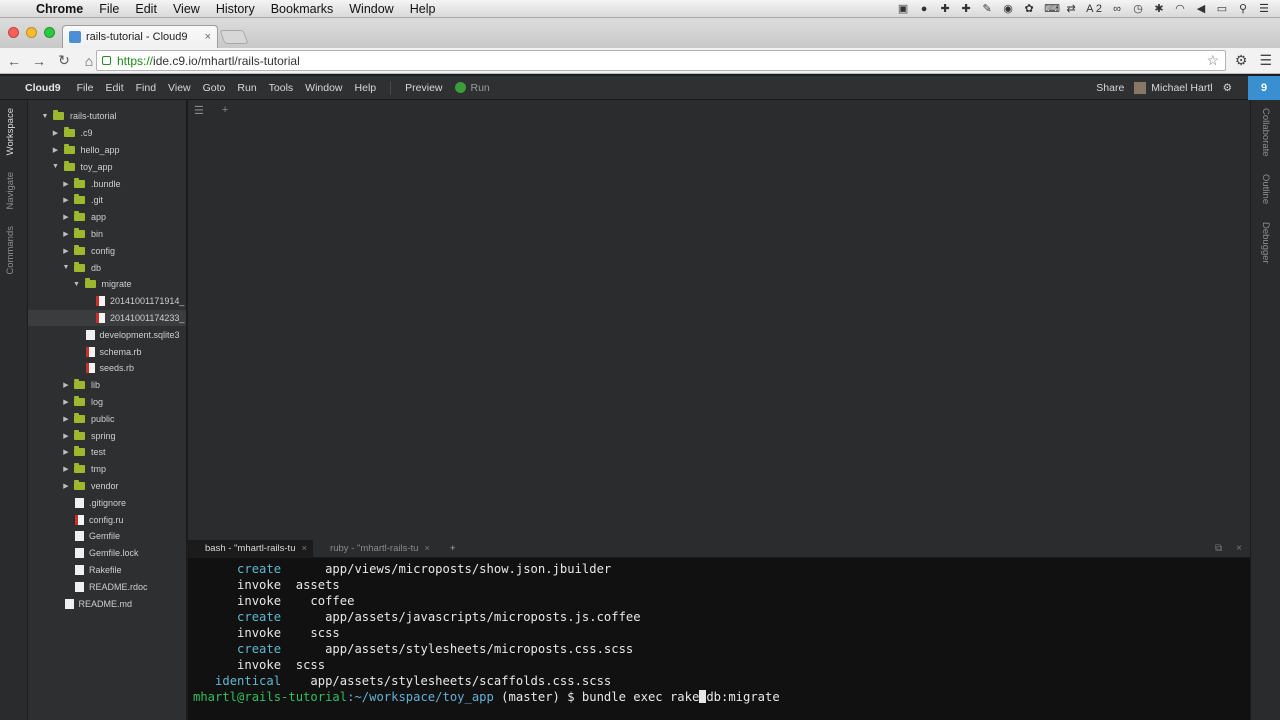 The width and height of the screenshot is (1280, 720). Describe the element at coordinates (107, 267) in the screenshot. I see `tree-item: ▼ db` at that location.